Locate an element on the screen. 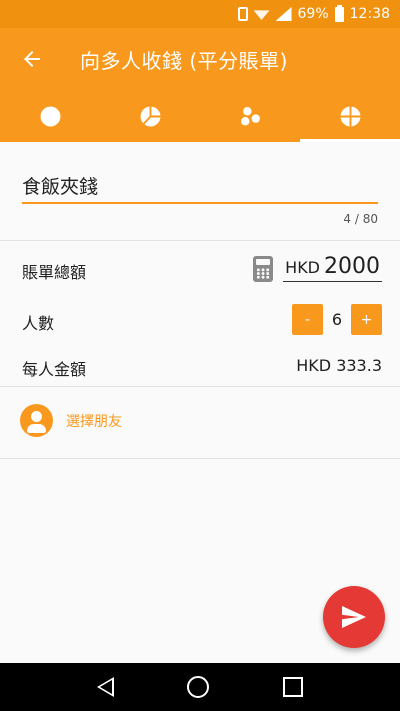 This screenshot has height=711, width=400. nav-back-icon is located at coordinates (105, 687).